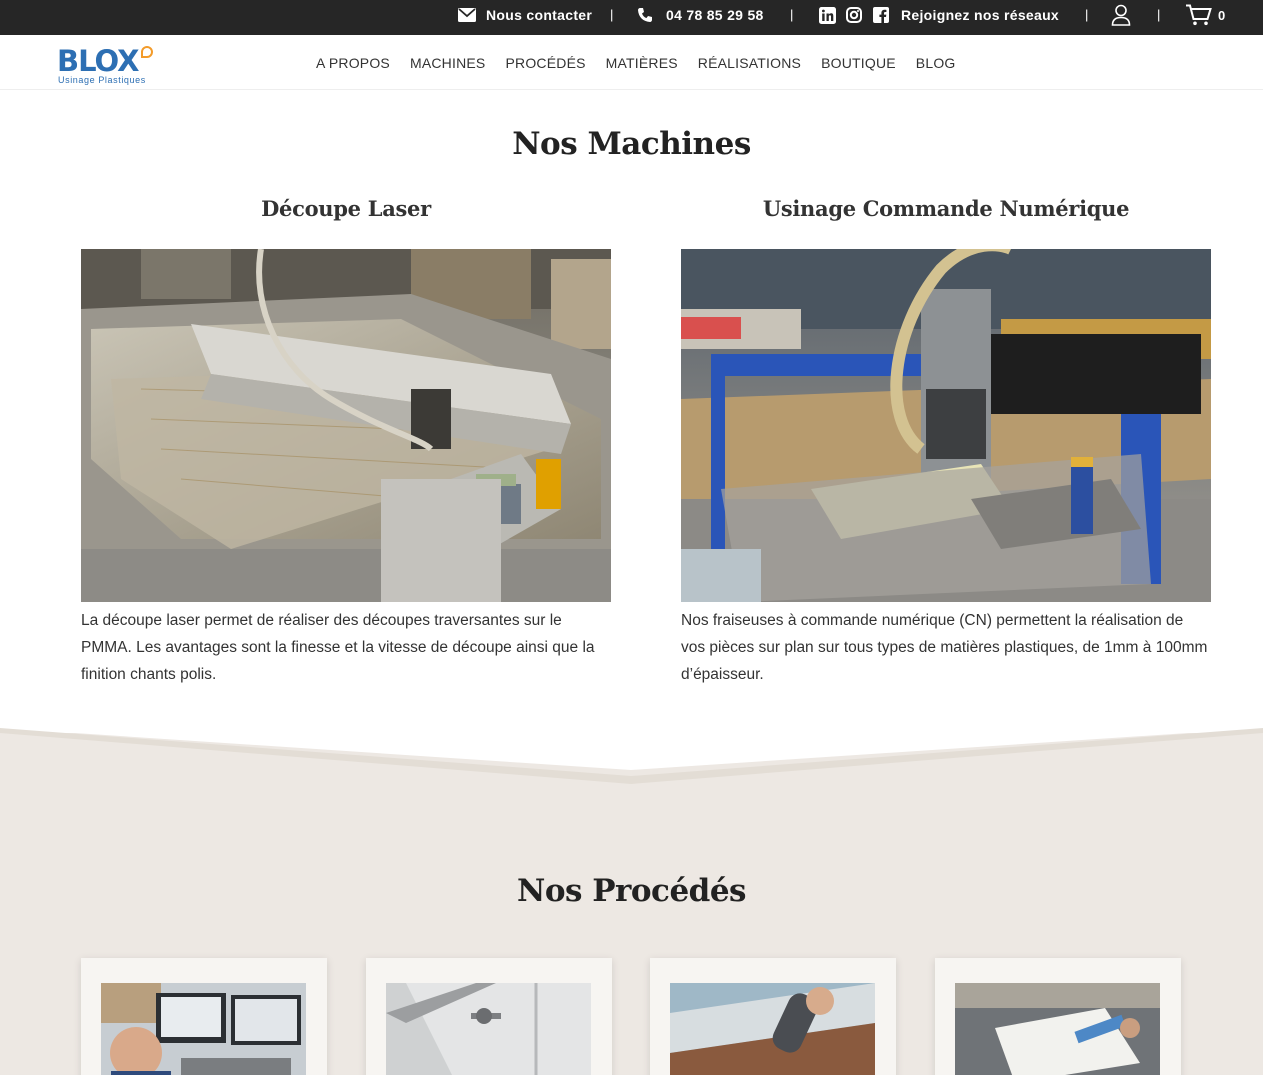 This screenshot has height=1075, width=1263. I want to click on logo-accent-icon, so click(147, 52).